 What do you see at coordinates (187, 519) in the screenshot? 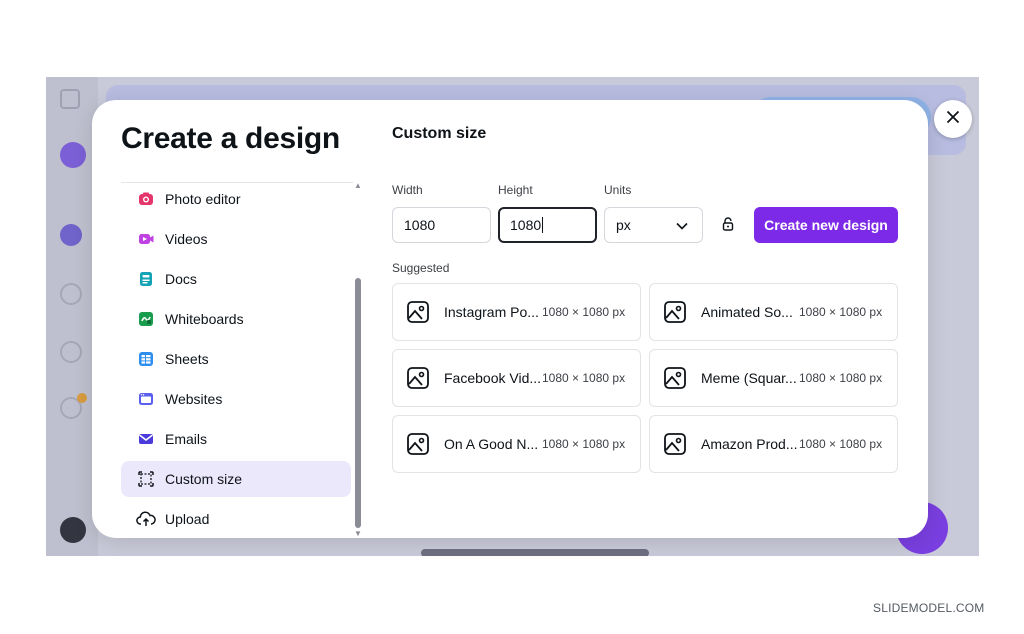
I see `nav-label: Upload` at bounding box center [187, 519].